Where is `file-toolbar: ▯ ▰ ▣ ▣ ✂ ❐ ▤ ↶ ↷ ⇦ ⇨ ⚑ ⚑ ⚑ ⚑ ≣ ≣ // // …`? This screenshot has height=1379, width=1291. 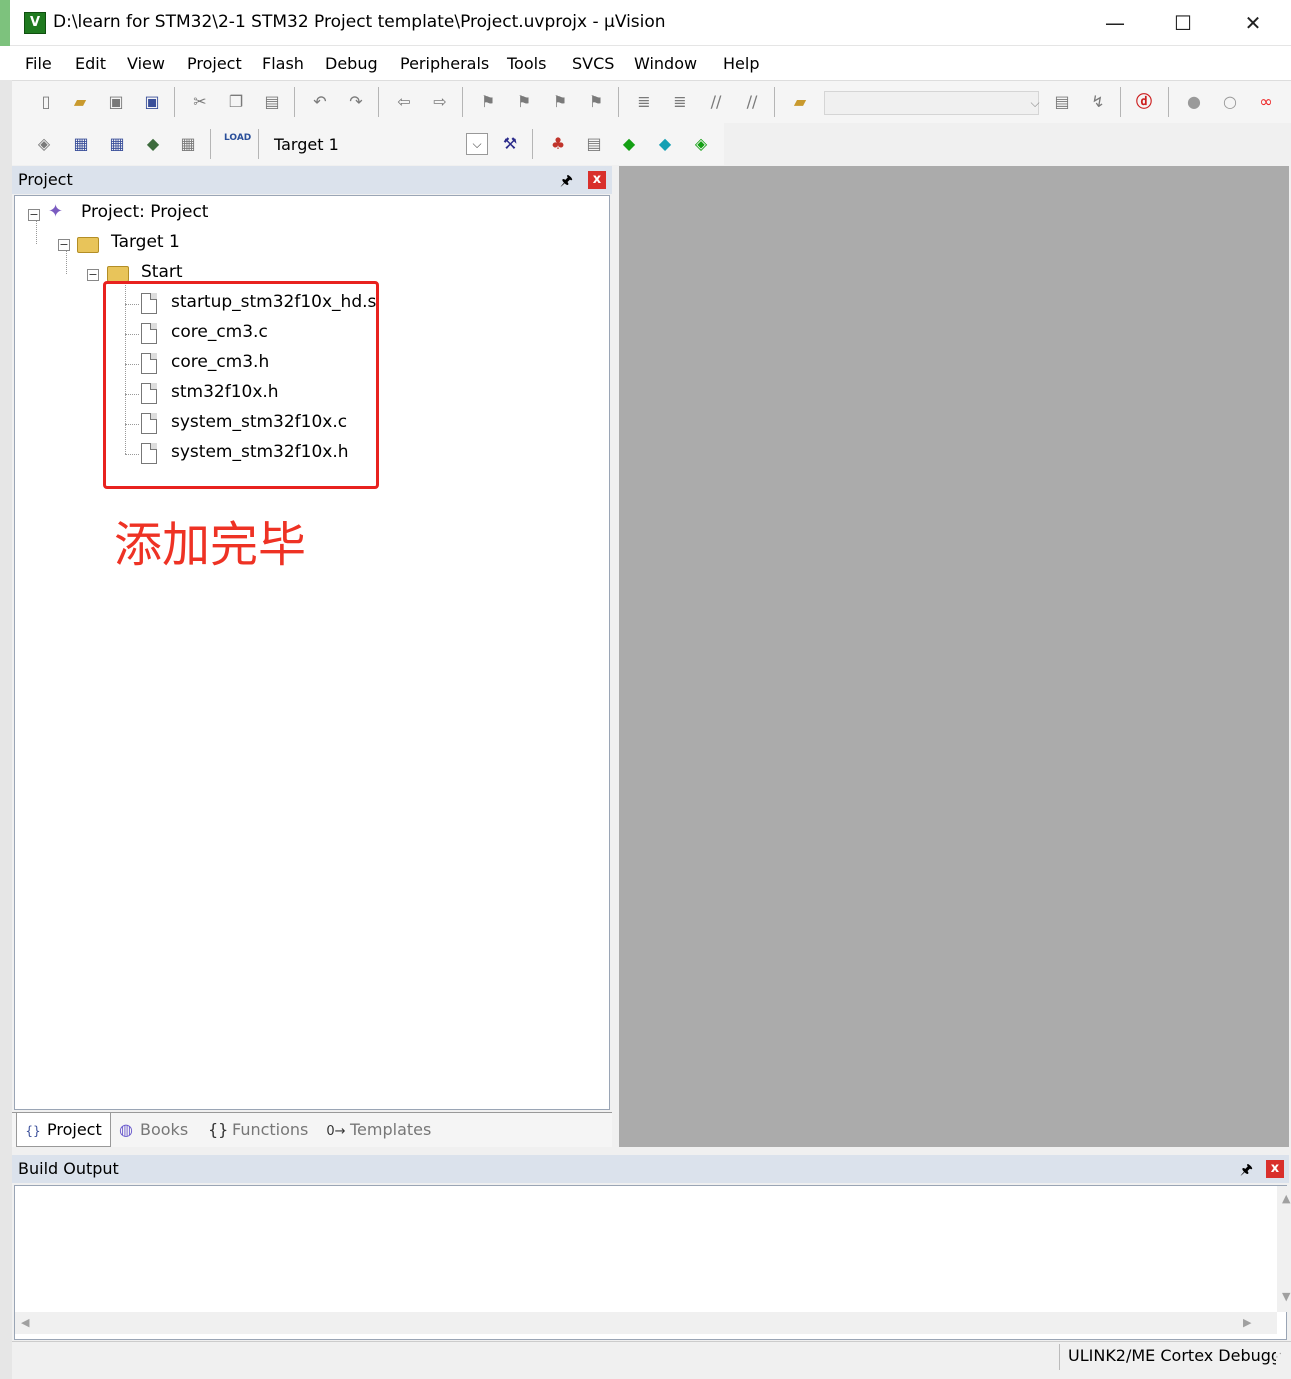
file-toolbar: ▯ ▰ ▣ ▣ ✂ ❐ ▤ ↶ ↷ ⇦ ⇨ ⚑ ⚑ ⚑ ⚑ ≣ ≣ // // … is located at coordinates (651, 101).